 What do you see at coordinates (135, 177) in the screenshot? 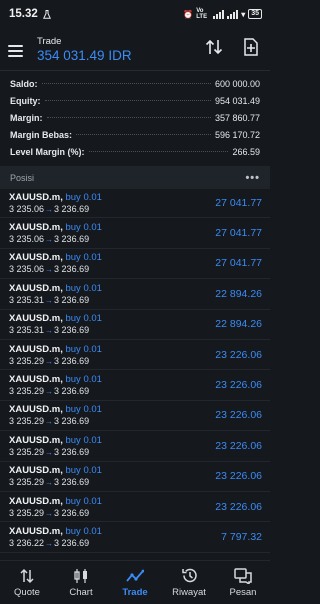
I see `positions-section-header: Posisi •••` at bounding box center [135, 177].